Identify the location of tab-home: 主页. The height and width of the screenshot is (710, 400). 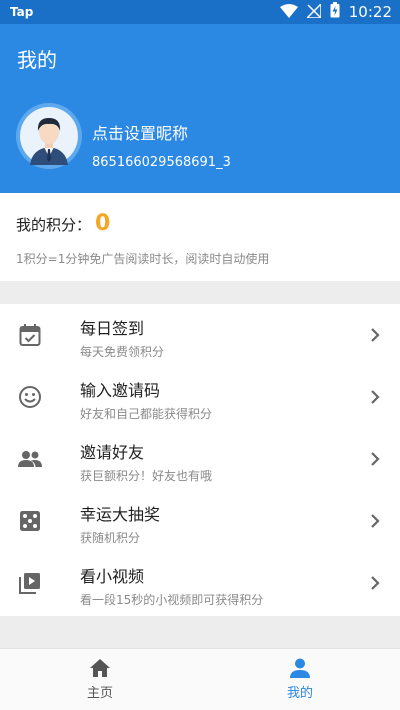
(100, 679).